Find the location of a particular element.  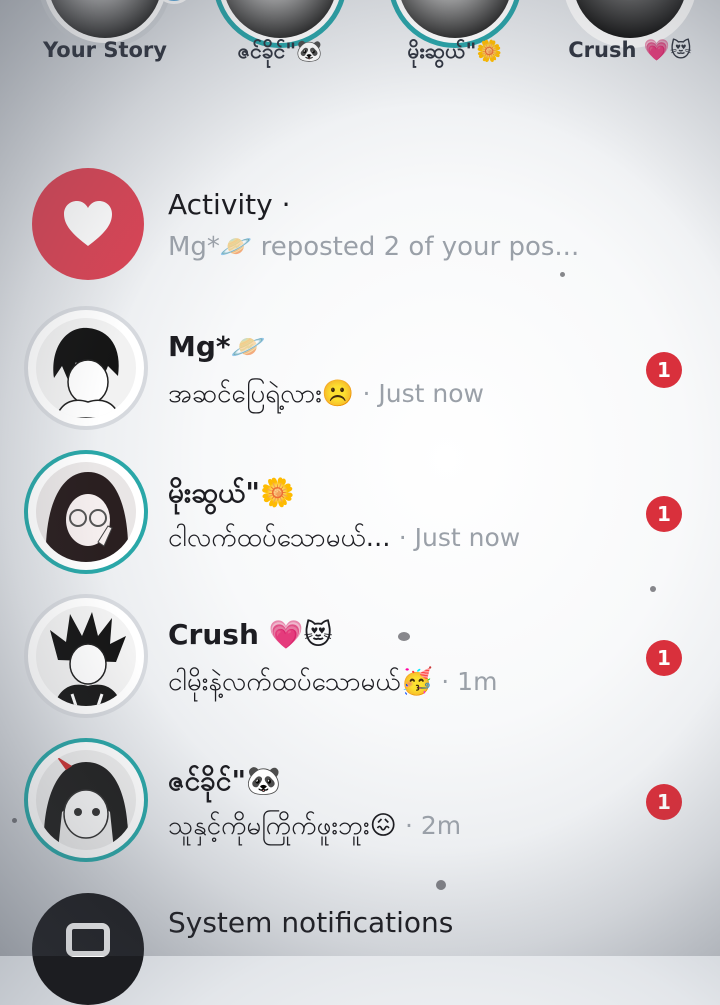

story-label: ဇင်ခိုင်"🐼 is located at coordinates (280, 51).